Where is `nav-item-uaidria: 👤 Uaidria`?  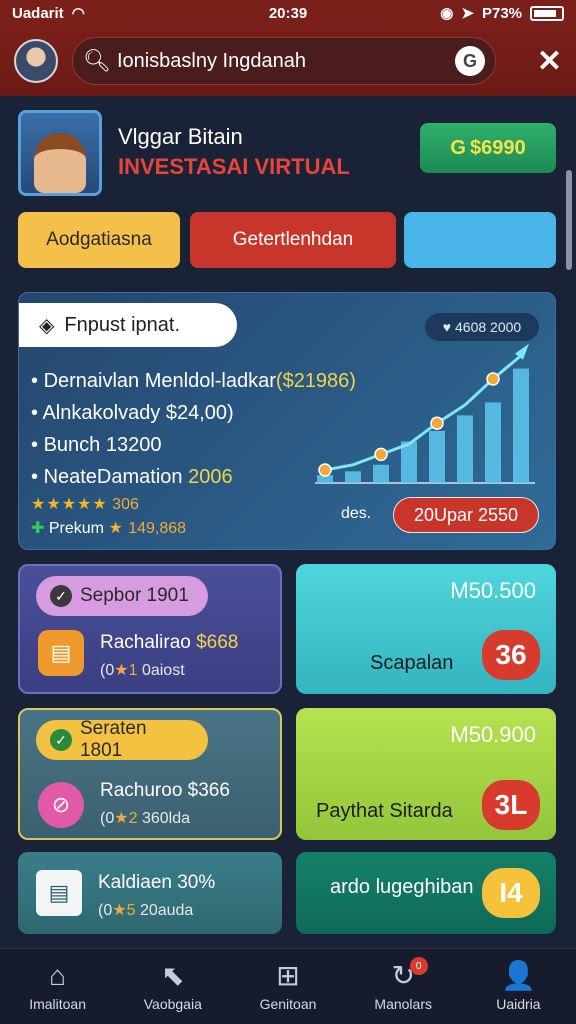 nav-item-uaidria: 👤 Uaidria is located at coordinates (518, 986).